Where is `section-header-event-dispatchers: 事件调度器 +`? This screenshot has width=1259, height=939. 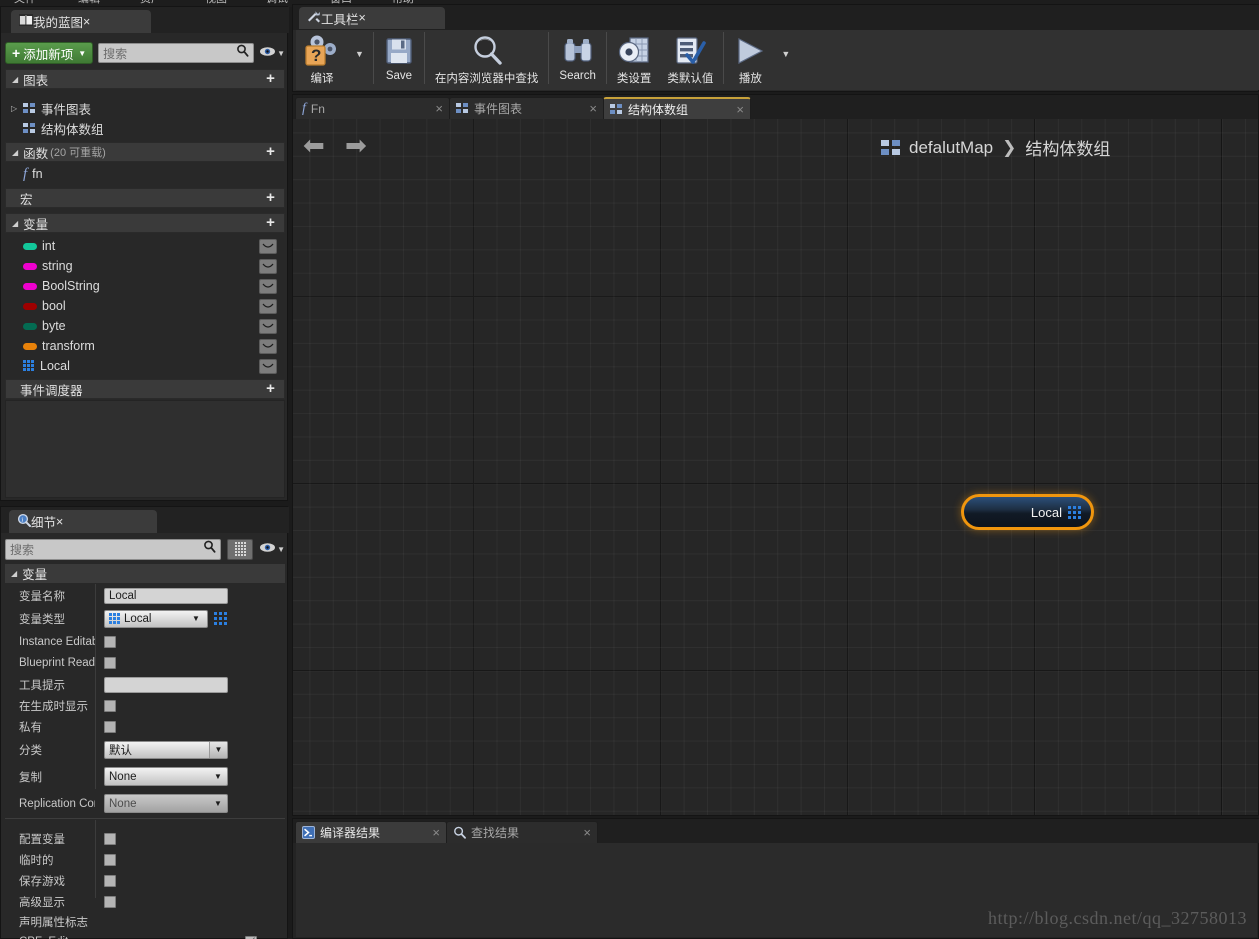 section-header-event-dispatchers: 事件调度器 + is located at coordinates (145, 389).